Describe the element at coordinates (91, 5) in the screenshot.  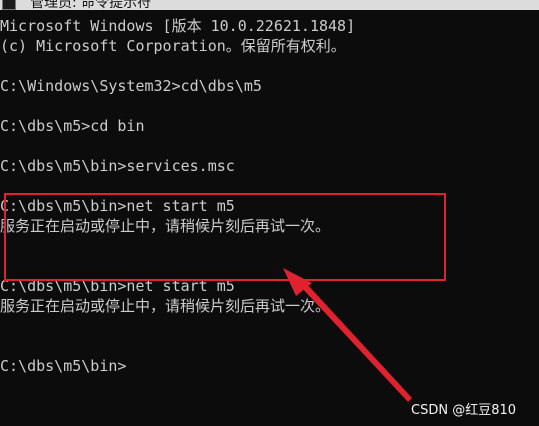
I see `window-title: 管理员: 命令提示符` at that location.